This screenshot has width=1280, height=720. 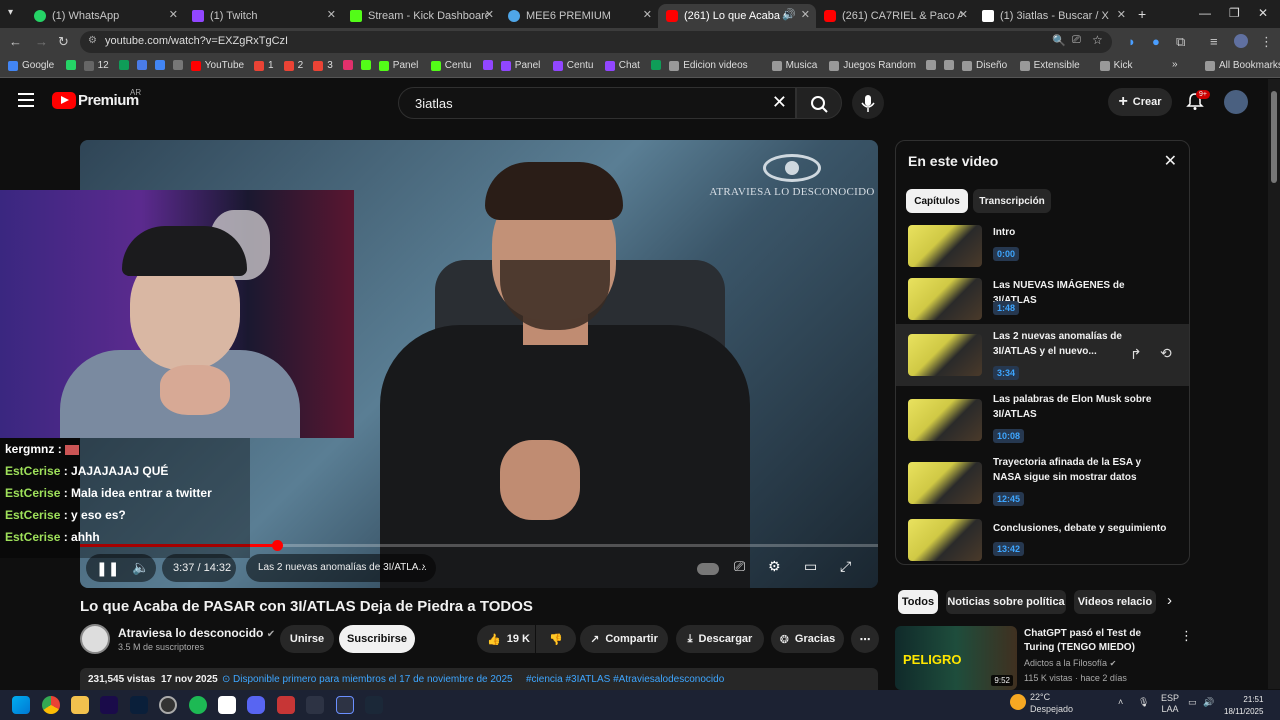 I want to click on tab-whatsapp: (1) WhatsApp ✕, so click(x=105, y=16).